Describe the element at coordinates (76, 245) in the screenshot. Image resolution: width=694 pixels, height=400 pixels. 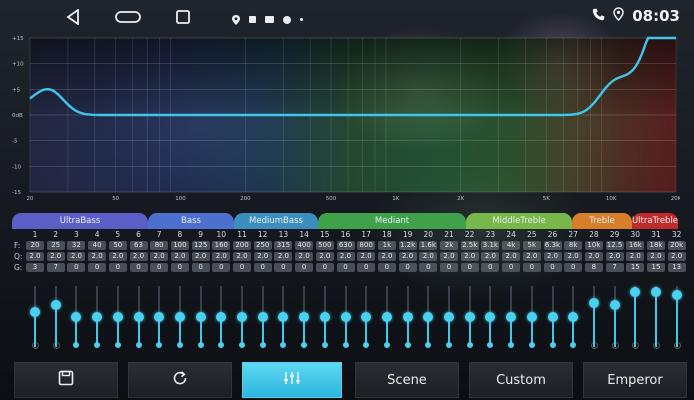
I see `freq-cell: 32` at that location.